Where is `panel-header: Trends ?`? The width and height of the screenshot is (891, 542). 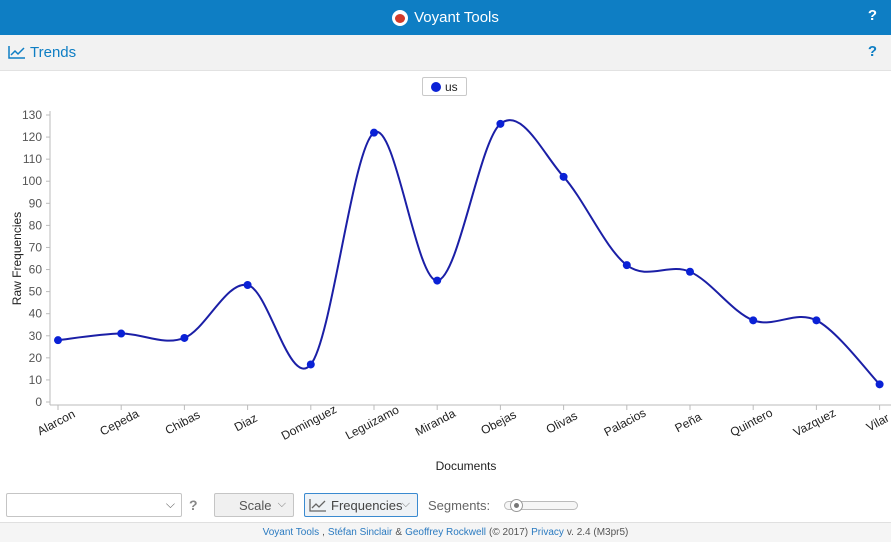 panel-header: Trends ? is located at coordinates (445, 53).